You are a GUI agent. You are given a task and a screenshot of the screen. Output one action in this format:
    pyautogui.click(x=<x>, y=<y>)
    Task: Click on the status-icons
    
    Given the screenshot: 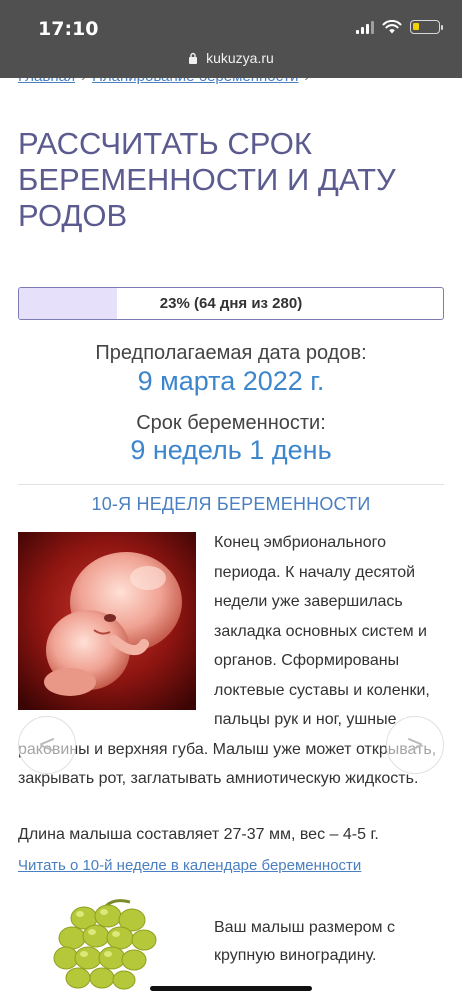 What is the action you would take?
    pyautogui.click(x=399, y=27)
    